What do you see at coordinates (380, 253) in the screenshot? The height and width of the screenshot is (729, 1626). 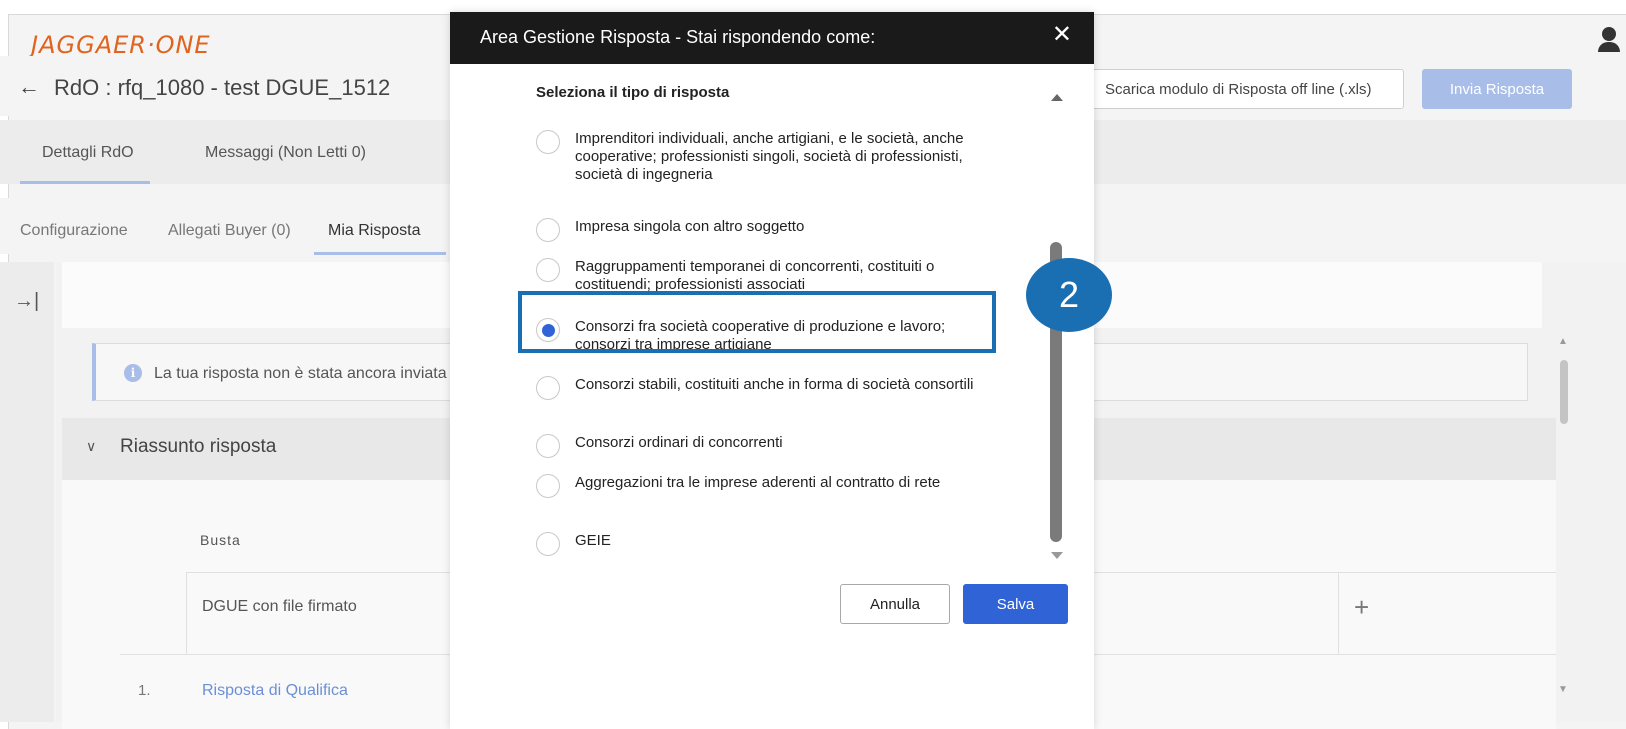 I see `active-subtab-indicator` at bounding box center [380, 253].